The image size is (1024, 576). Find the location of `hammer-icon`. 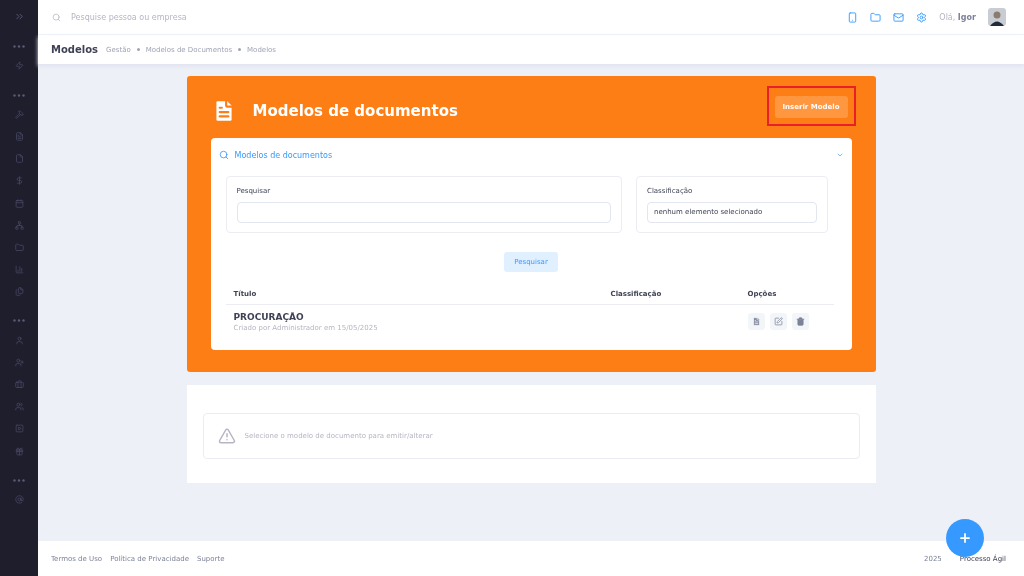

hammer-icon is located at coordinates (19, 114).